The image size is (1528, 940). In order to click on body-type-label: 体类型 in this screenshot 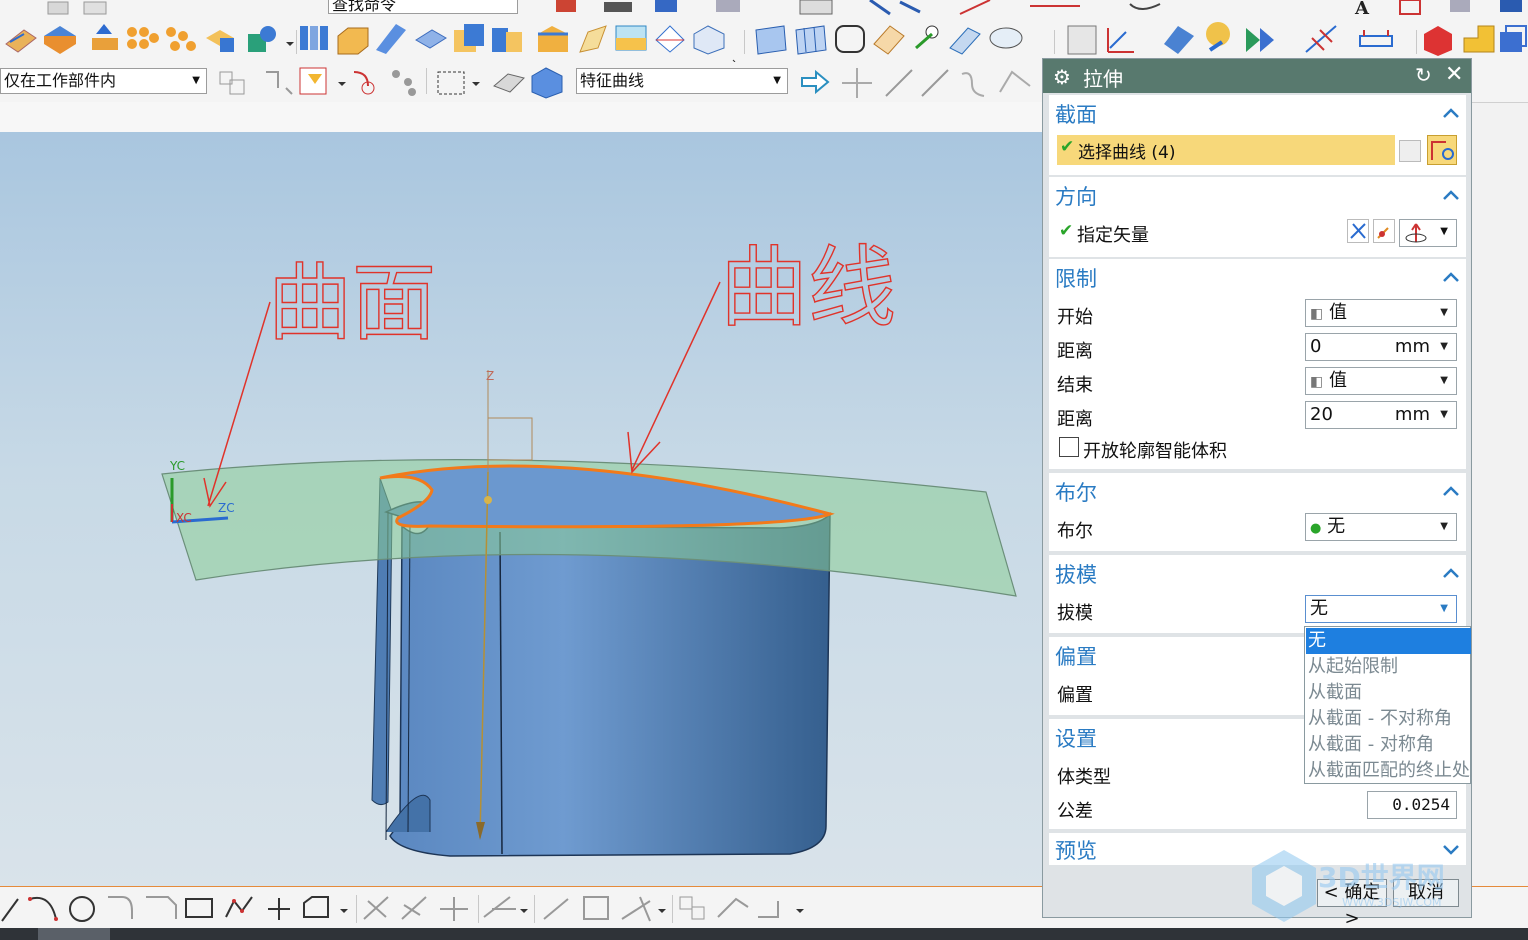, I will do `click(1084, 777)`.